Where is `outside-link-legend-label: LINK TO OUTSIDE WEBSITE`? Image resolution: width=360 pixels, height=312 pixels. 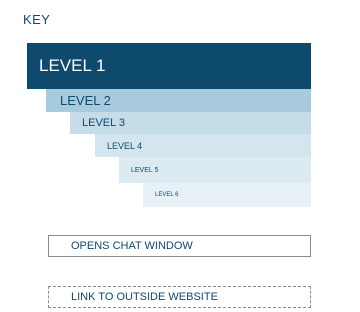
outside-link-legend-label: LINK TO OUTSIDE WEBSITE is located at coordinates (144, 297).